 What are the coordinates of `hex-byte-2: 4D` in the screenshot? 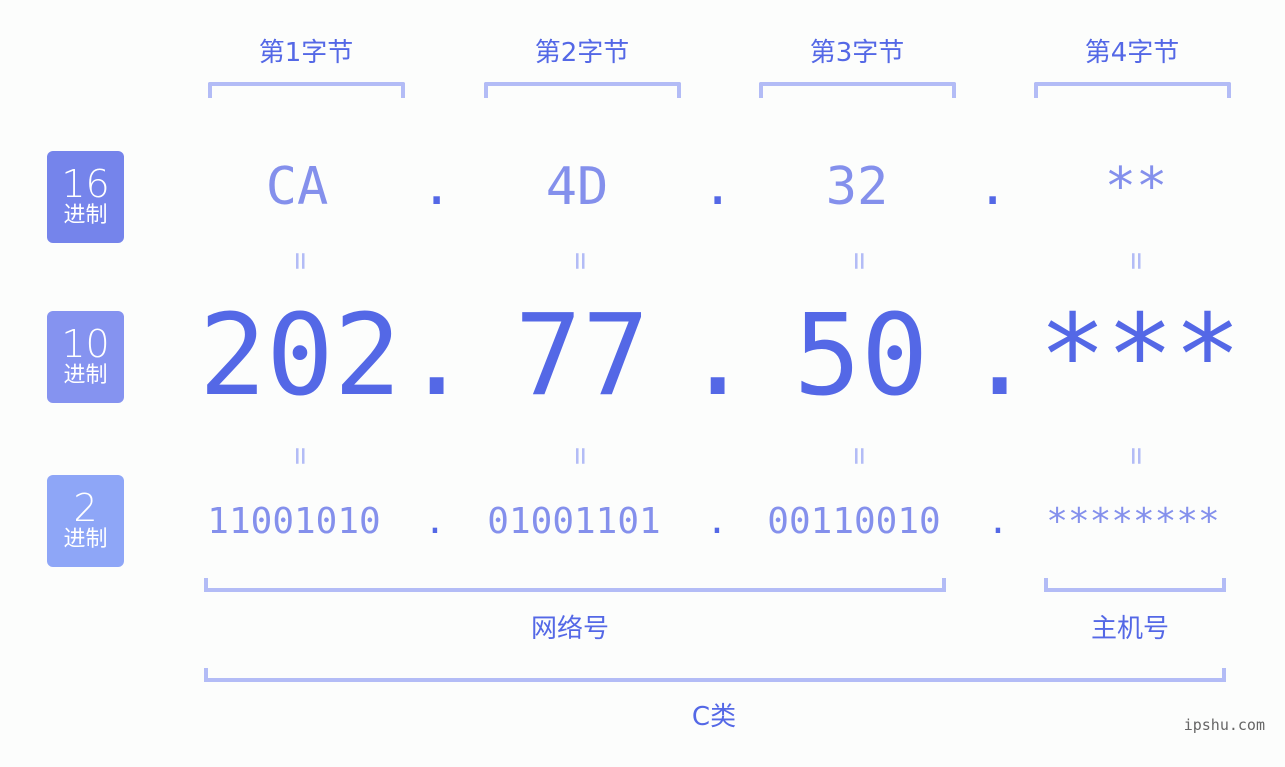 It's located at (577, 187).